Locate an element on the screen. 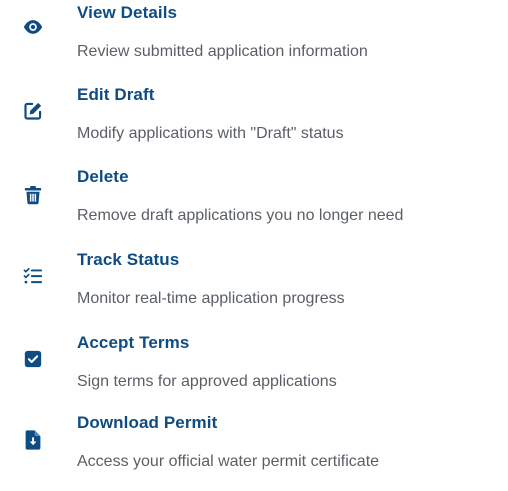 The height and width of the screenshot is (491, 508). file-download-icon is located at coordinates (33, 440).